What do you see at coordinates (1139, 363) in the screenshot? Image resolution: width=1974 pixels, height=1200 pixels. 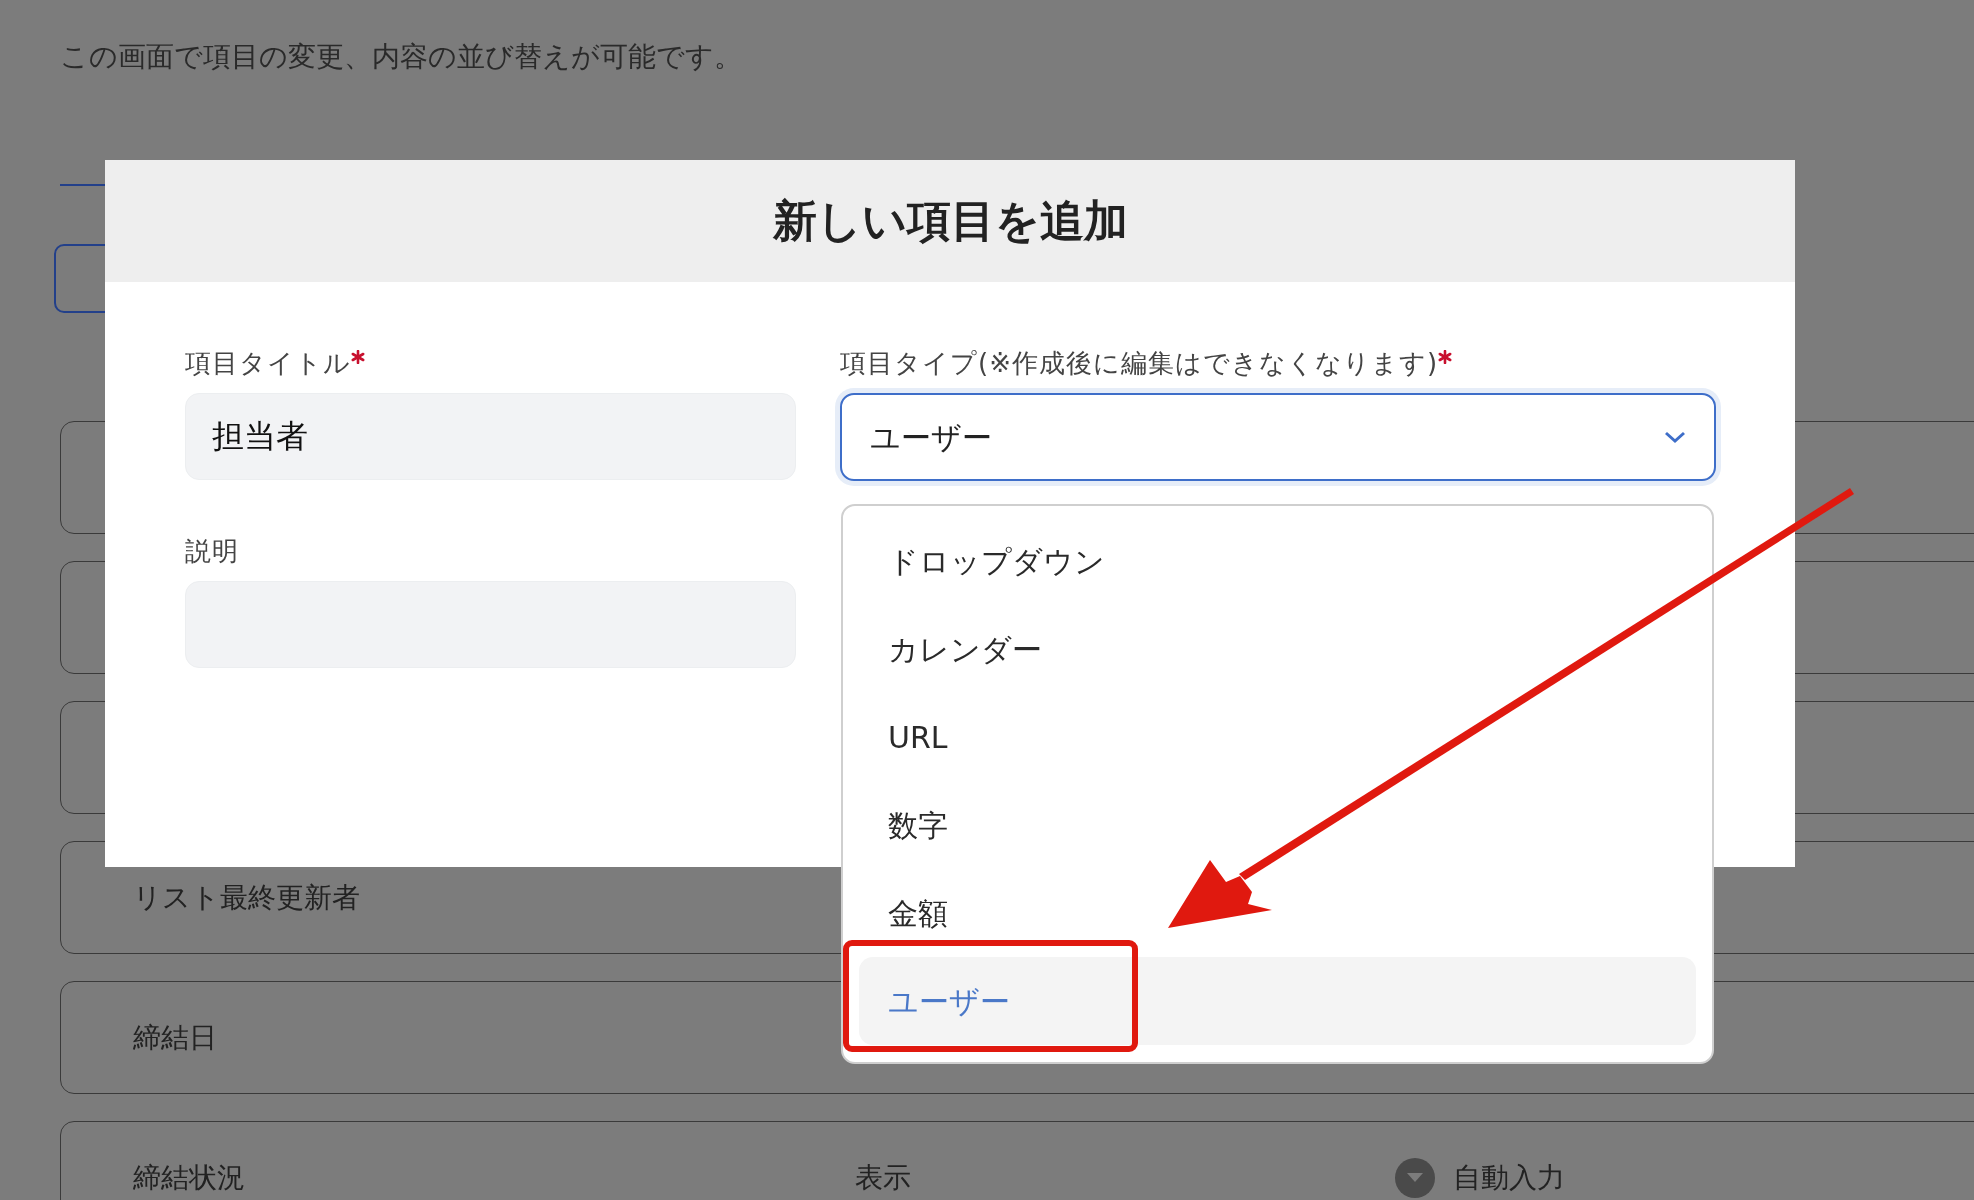 I see `field-label: 項目タイプ(※作成後に編集はできなくなります)` at bounding box center [1139, 363].